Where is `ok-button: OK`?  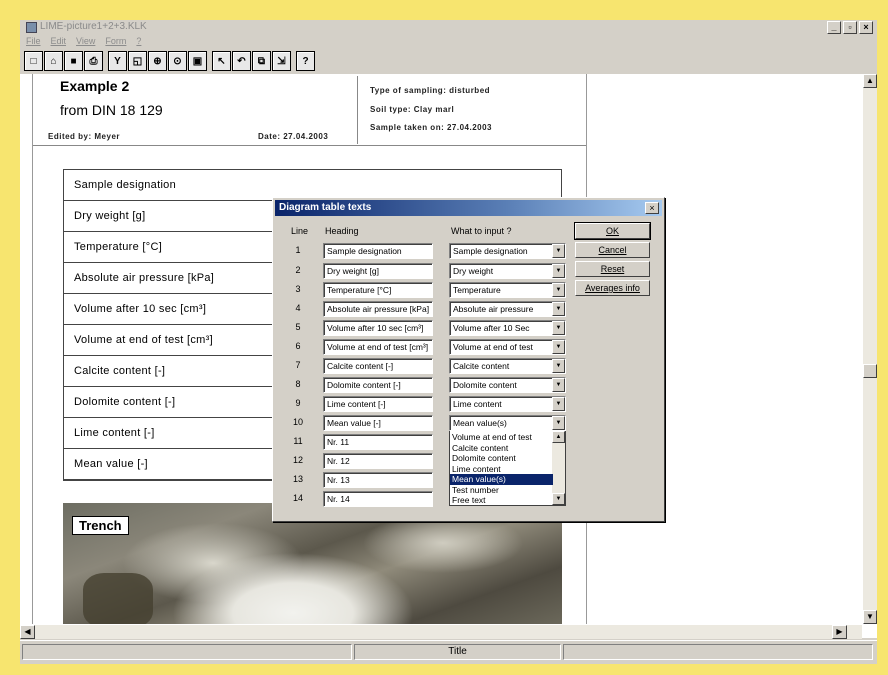 ok-button: OK is located at coordinates (612, 231).